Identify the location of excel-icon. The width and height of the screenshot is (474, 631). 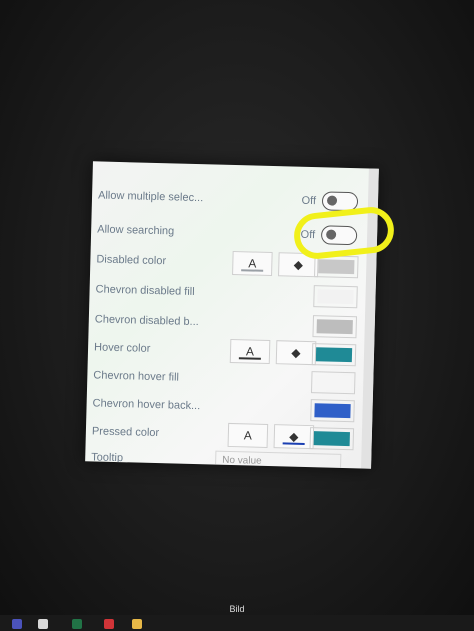
(77, 624).